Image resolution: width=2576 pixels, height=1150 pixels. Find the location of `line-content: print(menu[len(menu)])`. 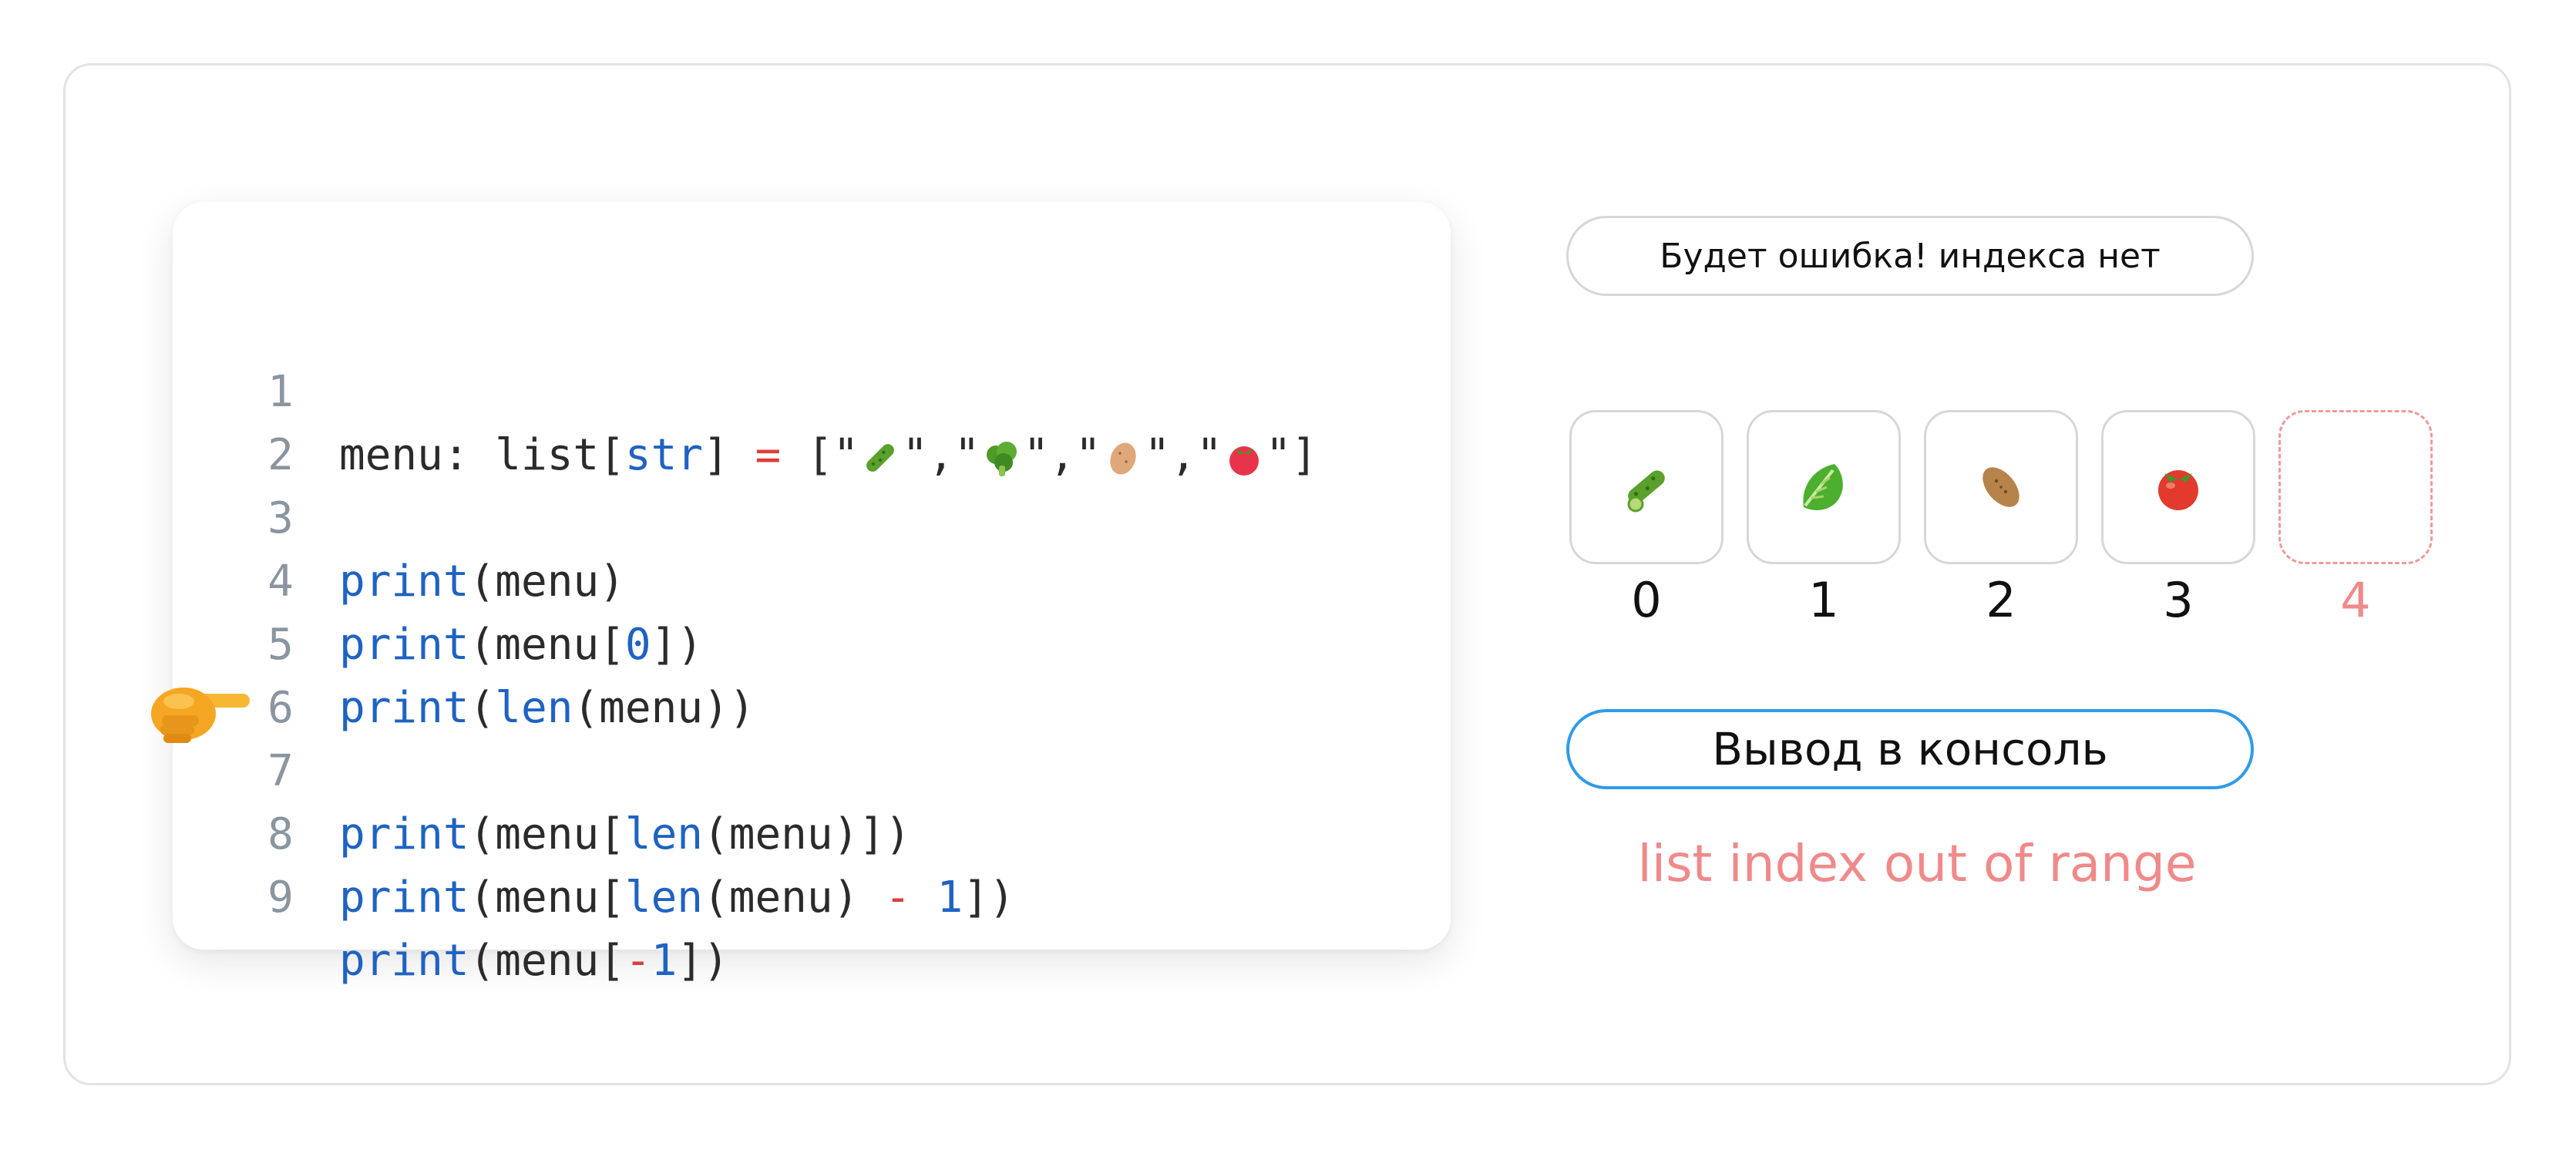

line-content: print(menu[len(menu)]) is located at coordinates (625, 834).